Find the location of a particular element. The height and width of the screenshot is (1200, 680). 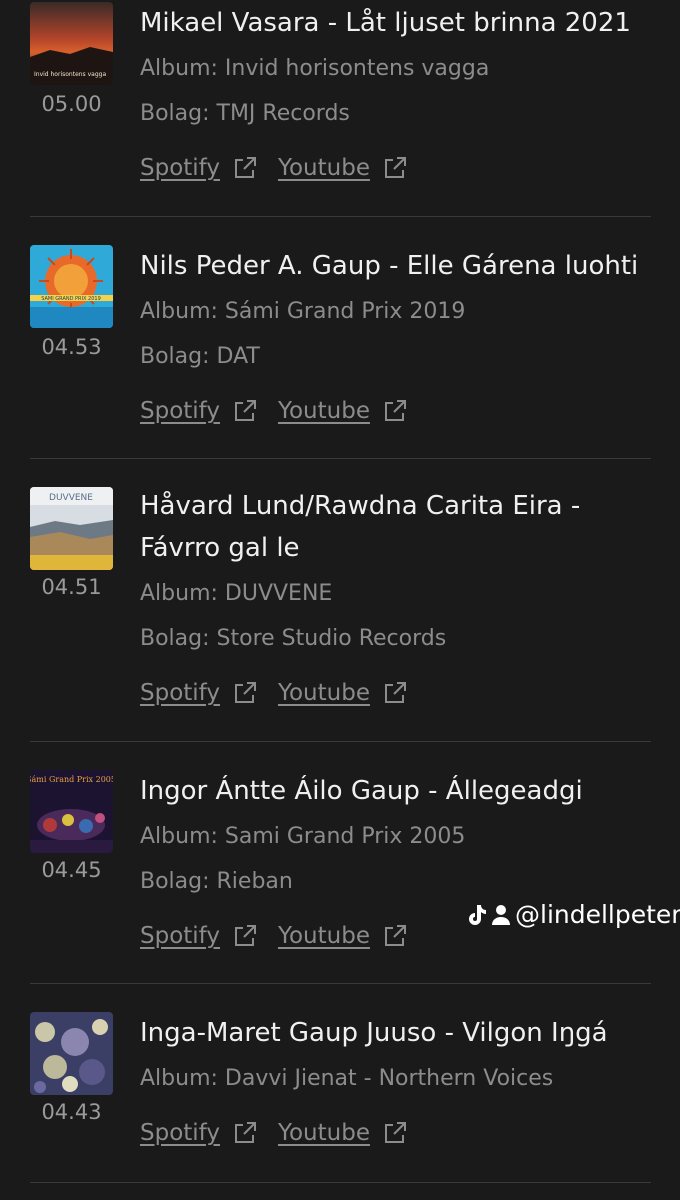

album-cover: Sámi Grand Prix 2005 is located at coordinates (71, 811).